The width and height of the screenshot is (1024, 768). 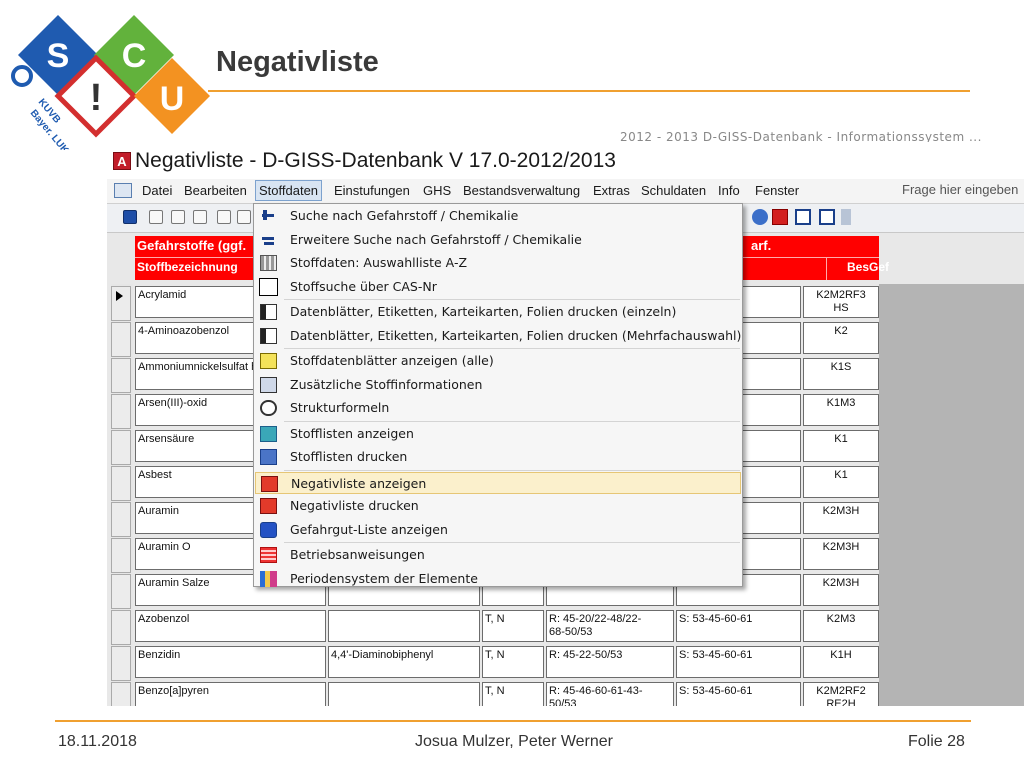 I want to click on svg-text: C, so click(x=134, y=56).